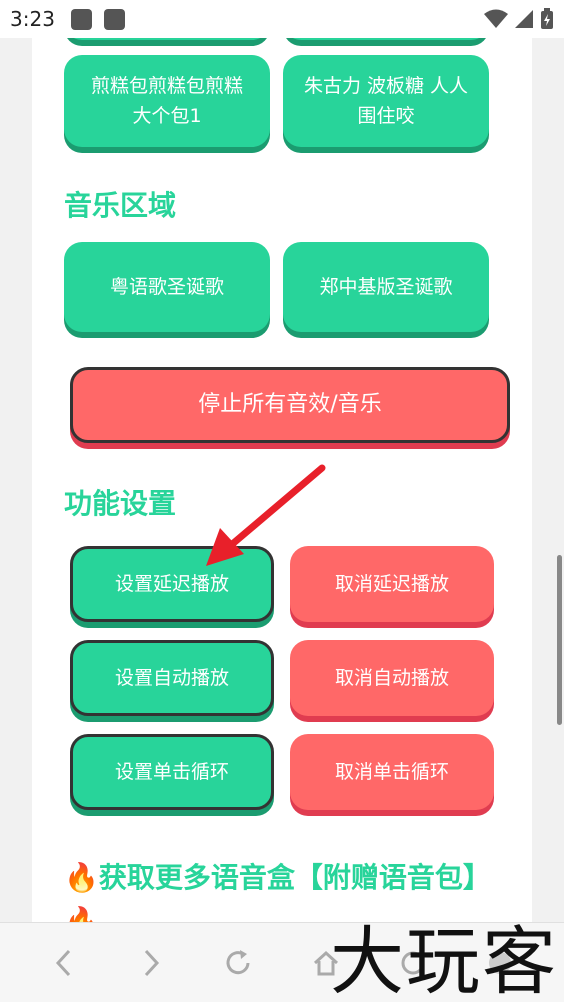 This screenshot has width=564, height=1002. I want to click on wifi-icon, so click(496, 18).